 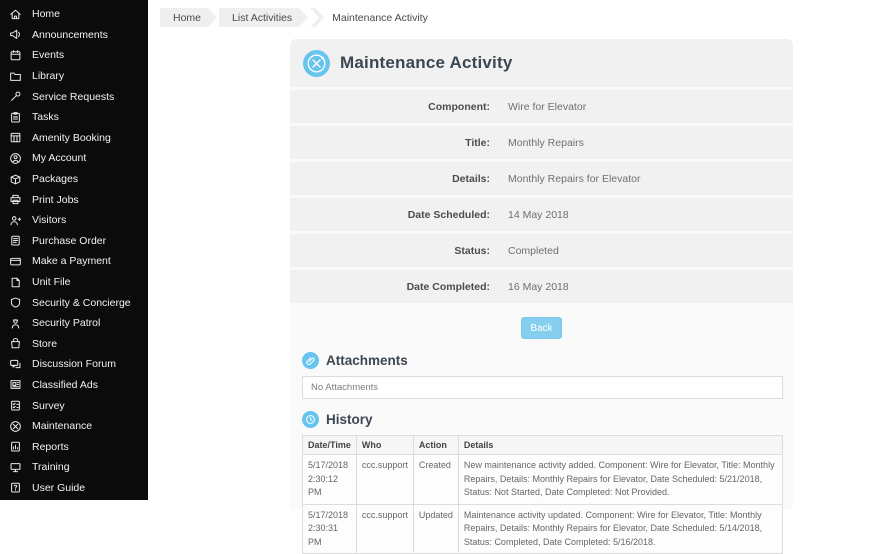 What do you see at coordinates (81, 302) in the screenshot?
I see `sidebar-item-label: Security & Concierge` at bounding box center [81, 302].